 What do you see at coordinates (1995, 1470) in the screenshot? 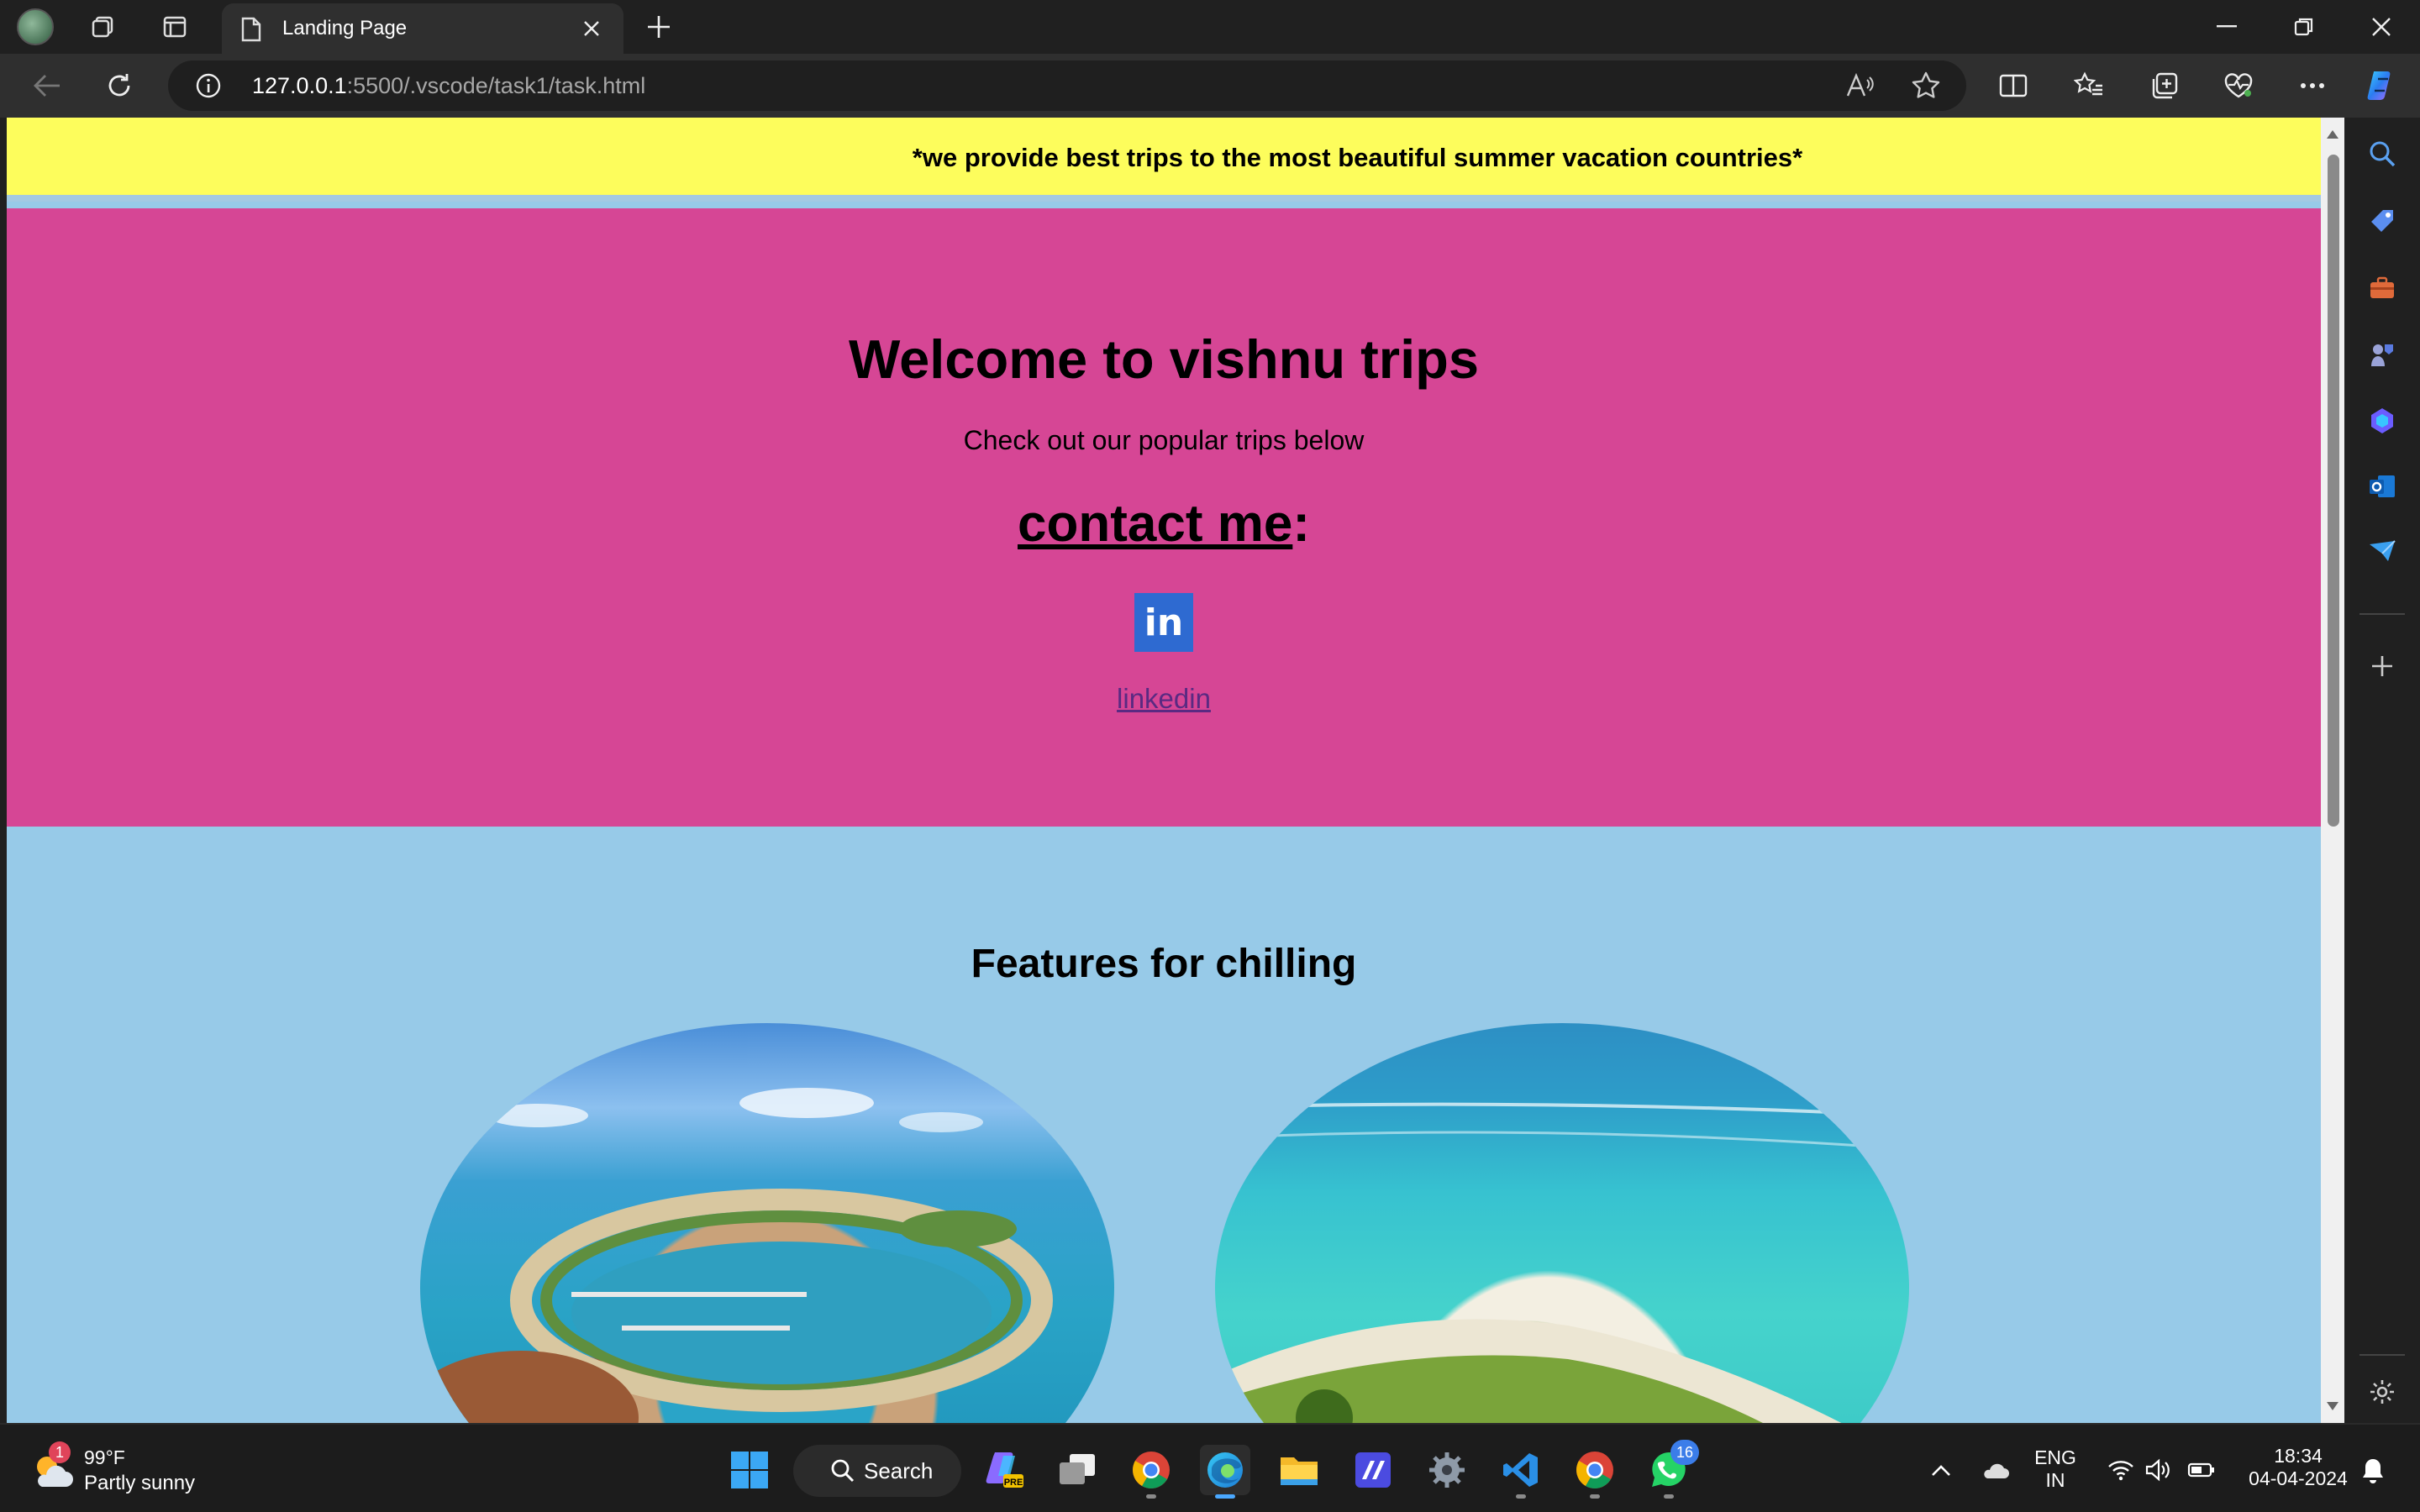
I see `onedrive-cloud-icon` at bounding box center [1995, 1470].